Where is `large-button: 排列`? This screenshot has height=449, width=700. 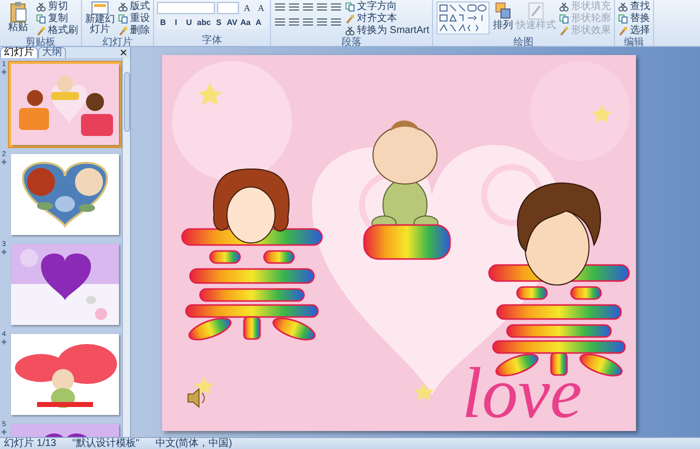
large-button: 排列 is located at coordinates (503, 16).